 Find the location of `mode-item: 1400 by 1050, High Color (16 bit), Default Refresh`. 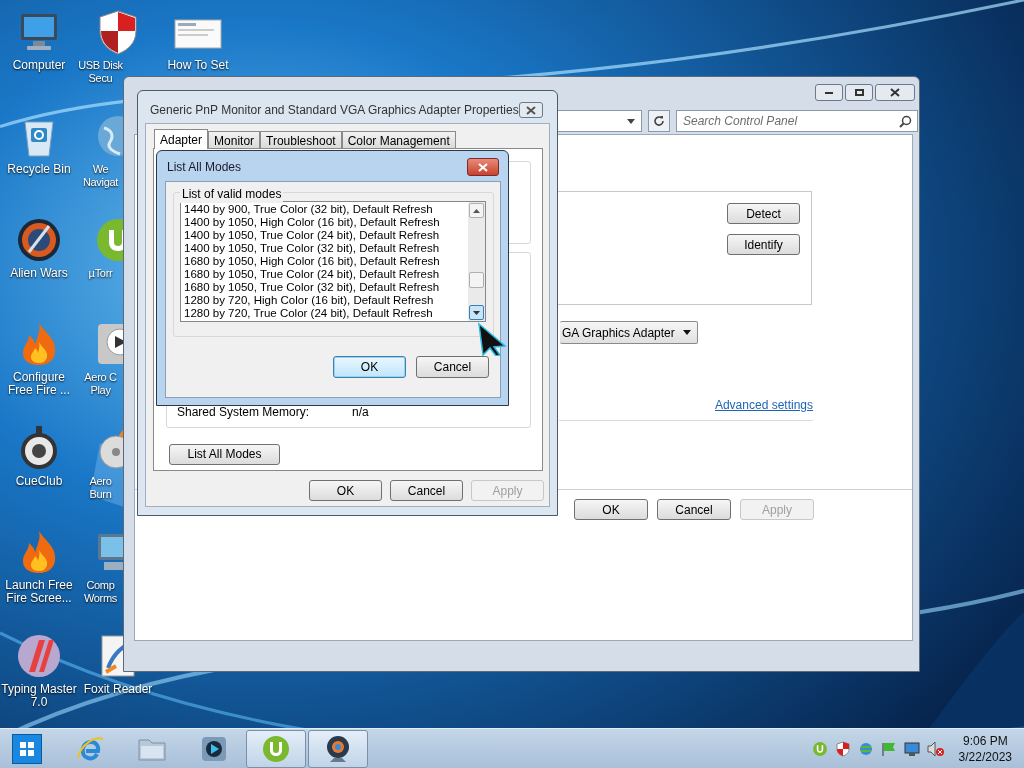

mode-item: 1400 by 1050, High Color (16 bit), Default Refresh is located at coordinates (326, 222).